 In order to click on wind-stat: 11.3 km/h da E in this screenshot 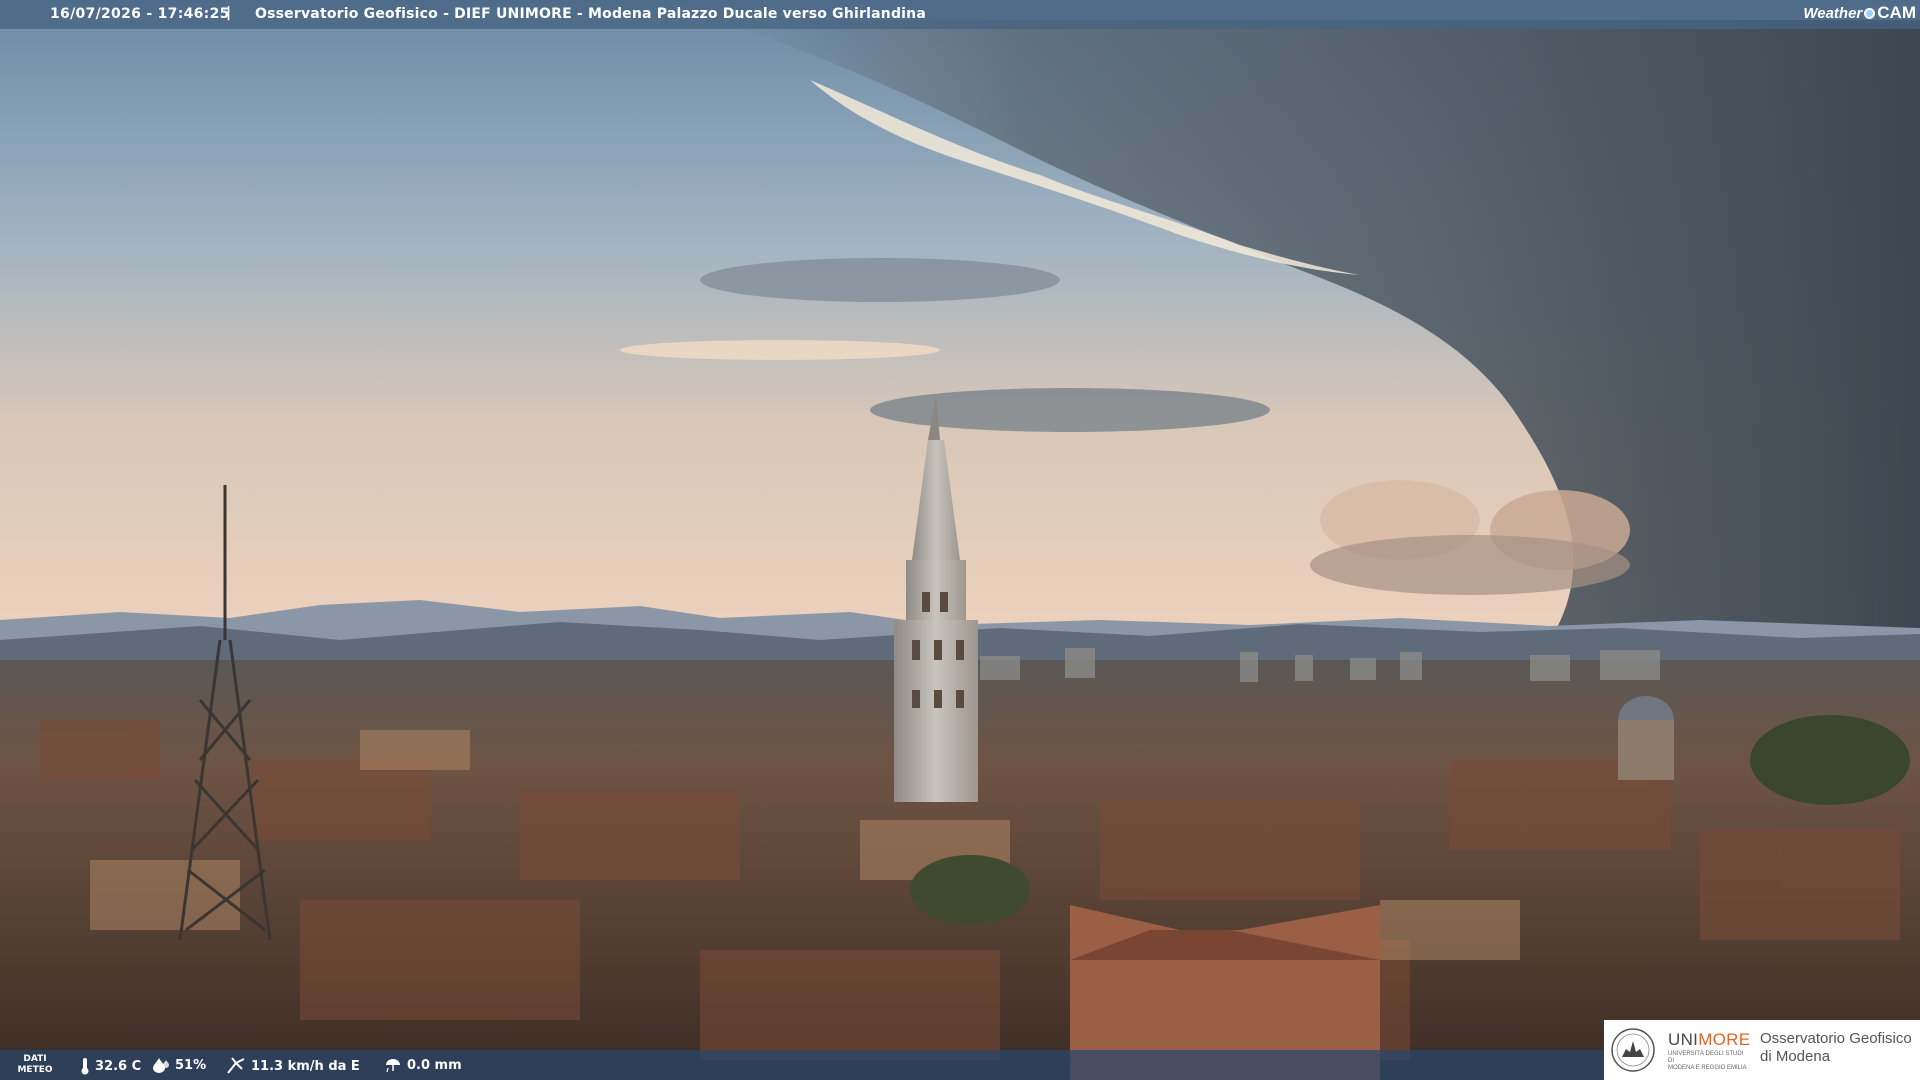, I will do `click(293, 1066)`.